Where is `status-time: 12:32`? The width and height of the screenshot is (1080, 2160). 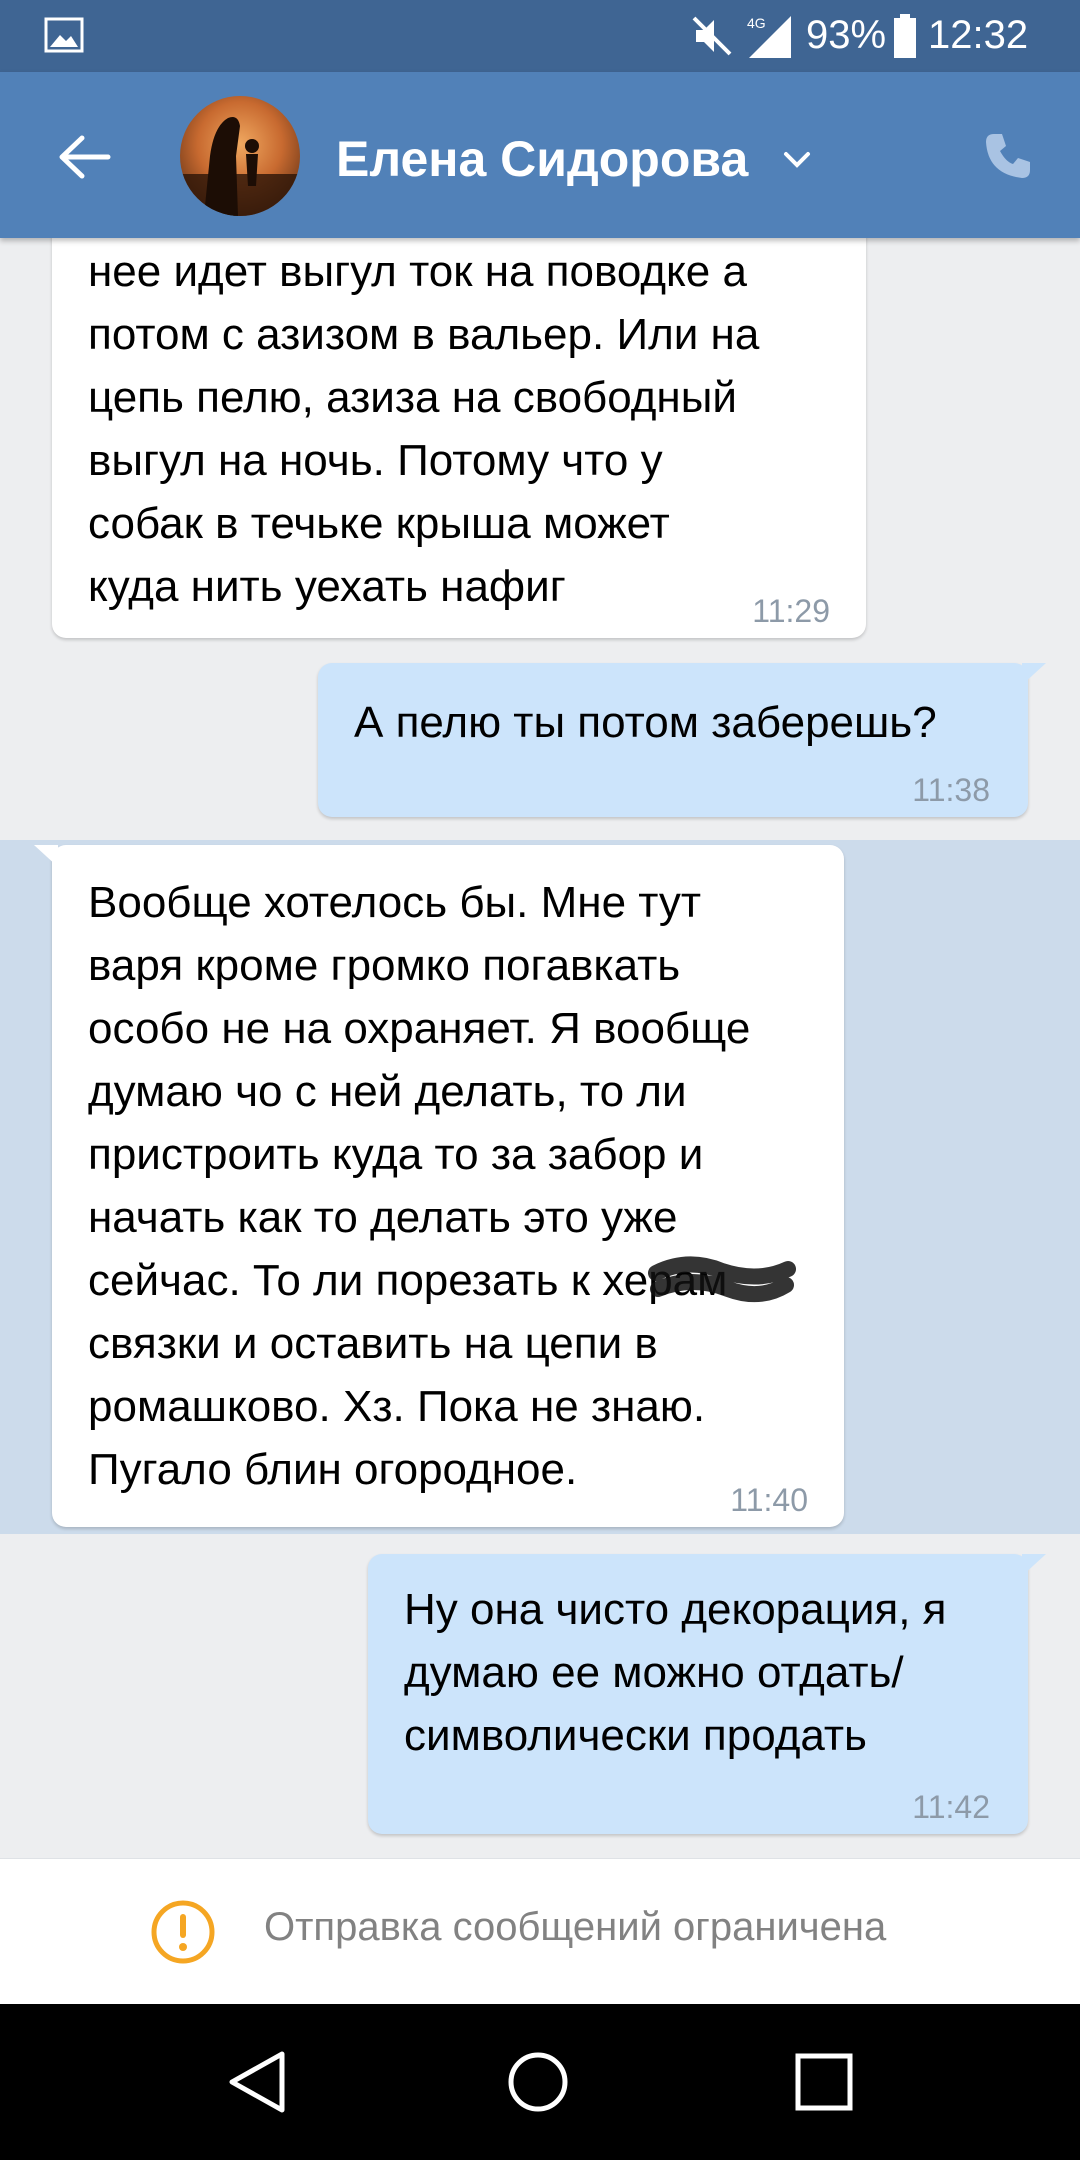
status-time: 12:32 is located at coordinates (978, 35).